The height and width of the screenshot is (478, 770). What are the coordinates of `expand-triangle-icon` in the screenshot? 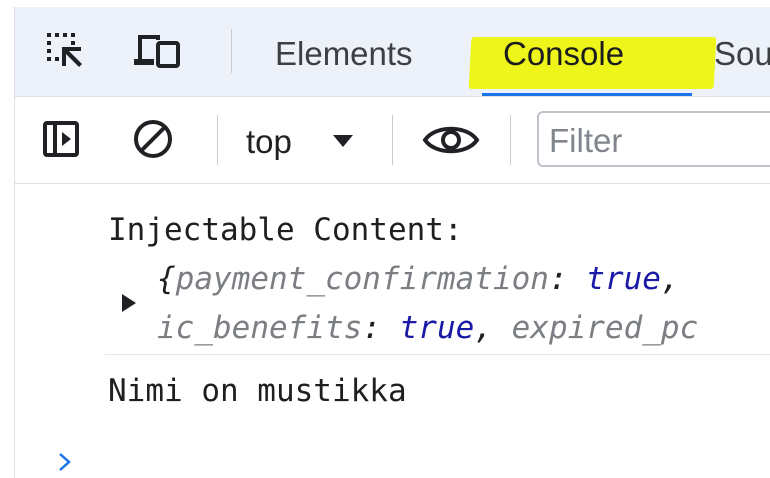 It's located at (129, 303).